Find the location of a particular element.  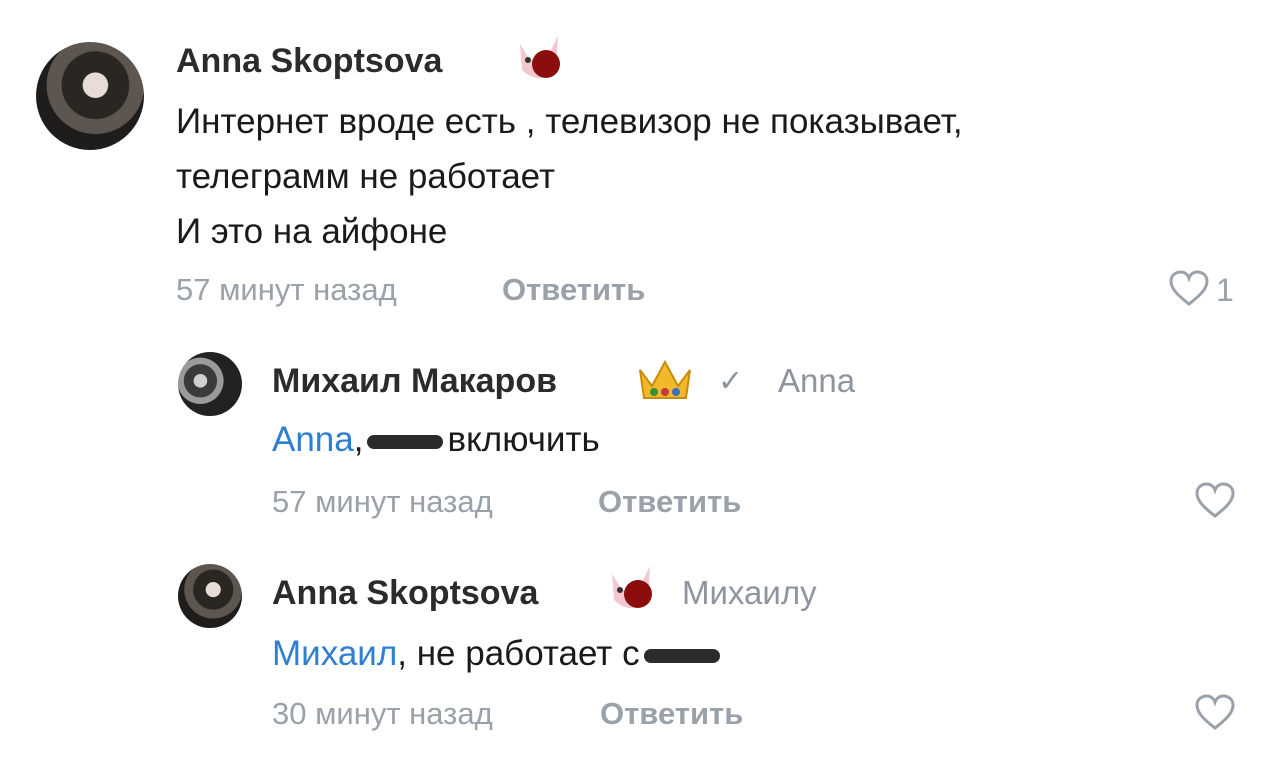

comma: , is located at coordinates (358, 439).